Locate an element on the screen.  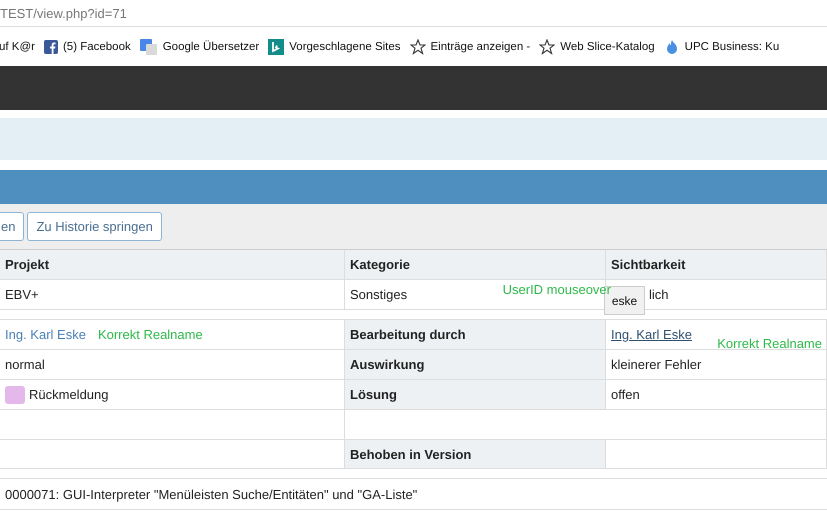
bing-icon is located at coordinates (276, 46).